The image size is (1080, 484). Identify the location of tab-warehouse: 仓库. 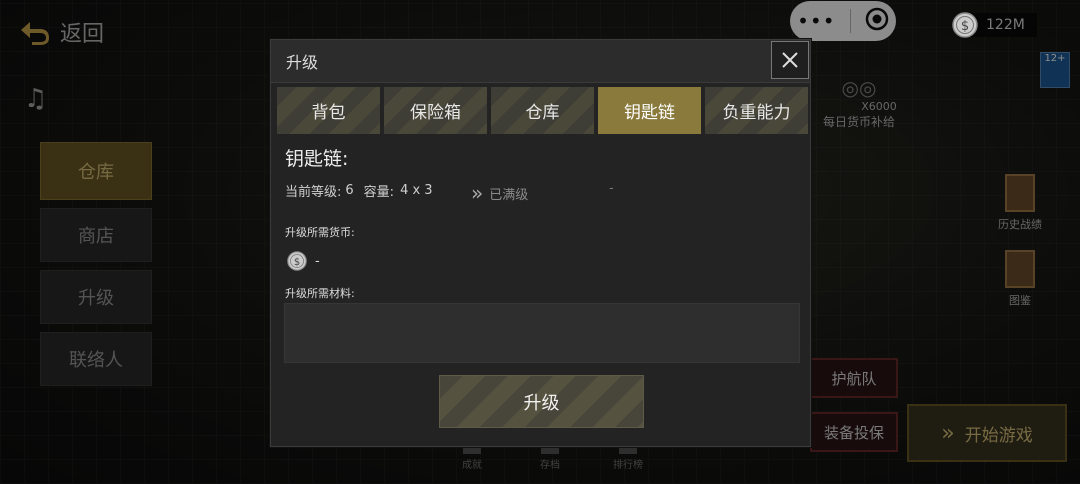
(542, 110).